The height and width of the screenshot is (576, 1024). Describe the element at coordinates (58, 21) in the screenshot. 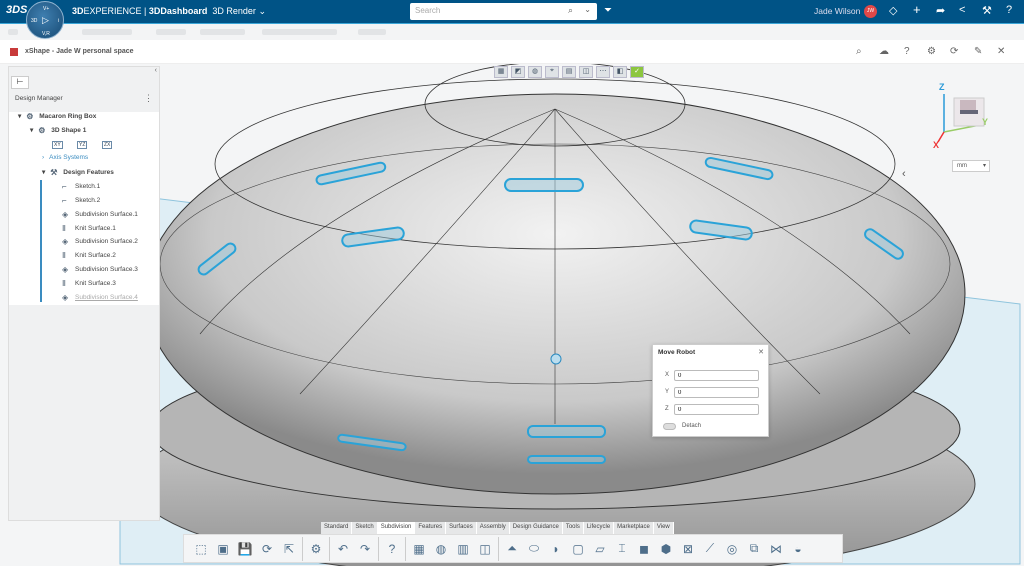

I see `compass-right: i` at that location.